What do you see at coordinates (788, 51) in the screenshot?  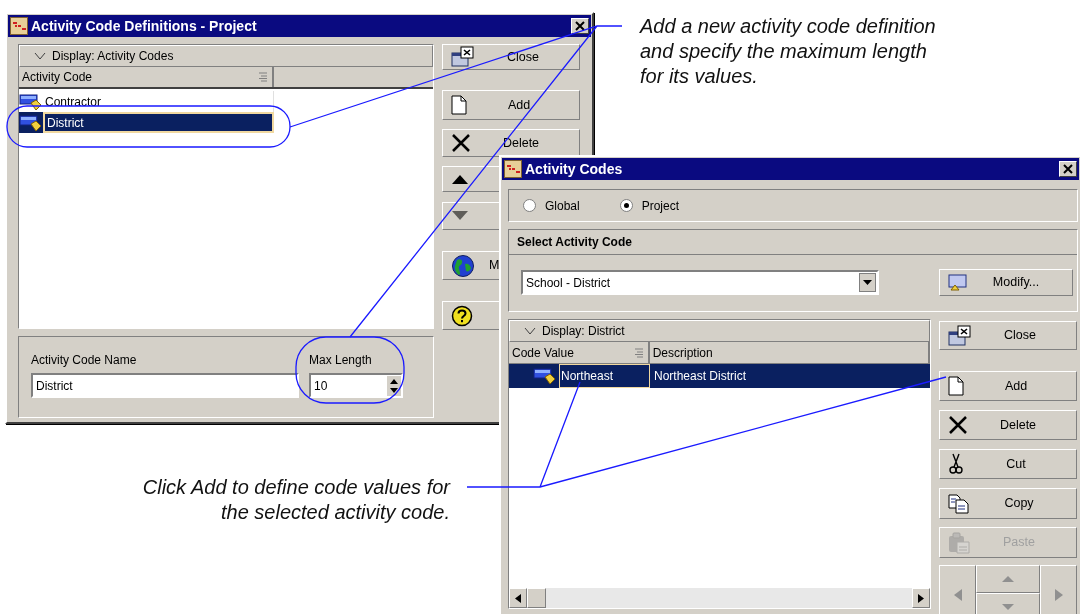 I see `callout-text: Add a new activity code definition and specify the maximum length for its values.` at bounding box center [788, 51].